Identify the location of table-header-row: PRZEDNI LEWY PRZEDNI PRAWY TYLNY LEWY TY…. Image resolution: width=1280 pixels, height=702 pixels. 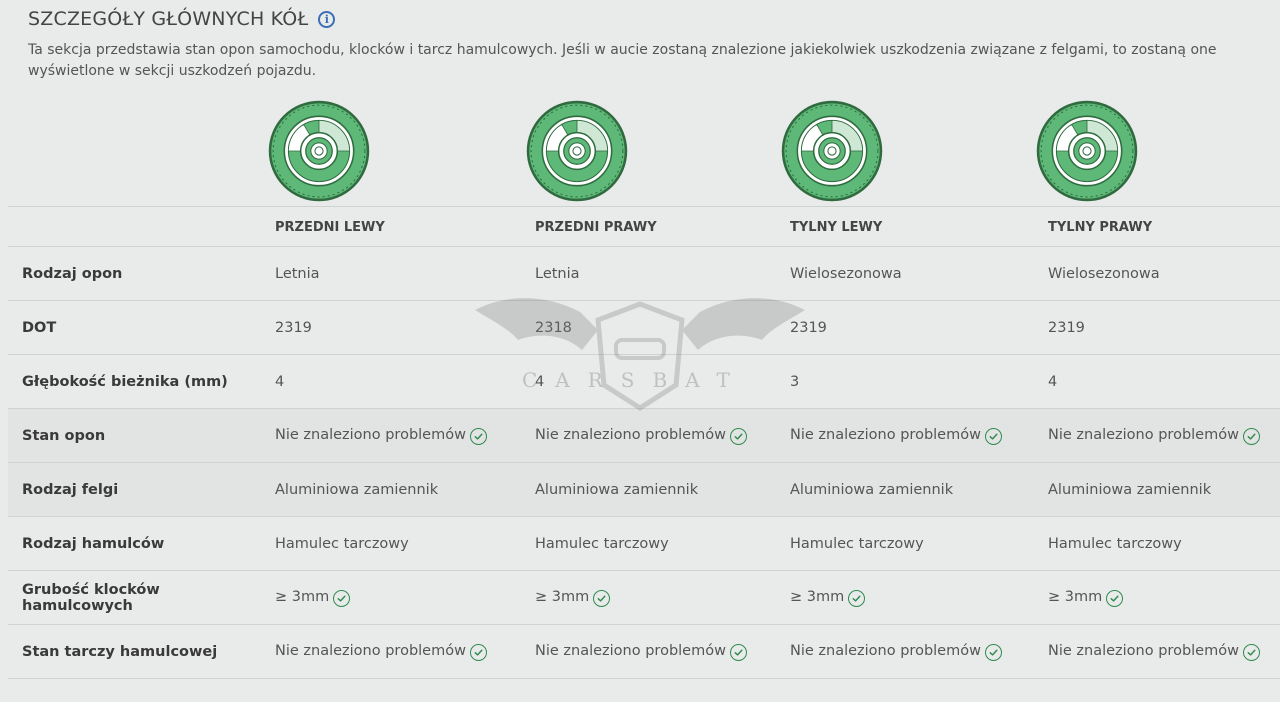
(644, 226).